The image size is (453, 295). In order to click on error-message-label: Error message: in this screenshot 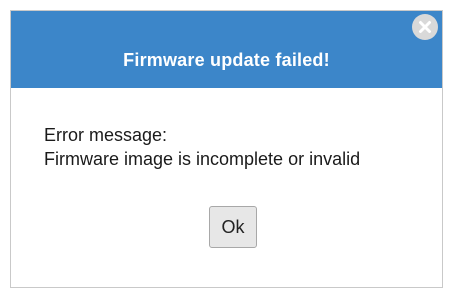, I will do `click(106, 135)`.